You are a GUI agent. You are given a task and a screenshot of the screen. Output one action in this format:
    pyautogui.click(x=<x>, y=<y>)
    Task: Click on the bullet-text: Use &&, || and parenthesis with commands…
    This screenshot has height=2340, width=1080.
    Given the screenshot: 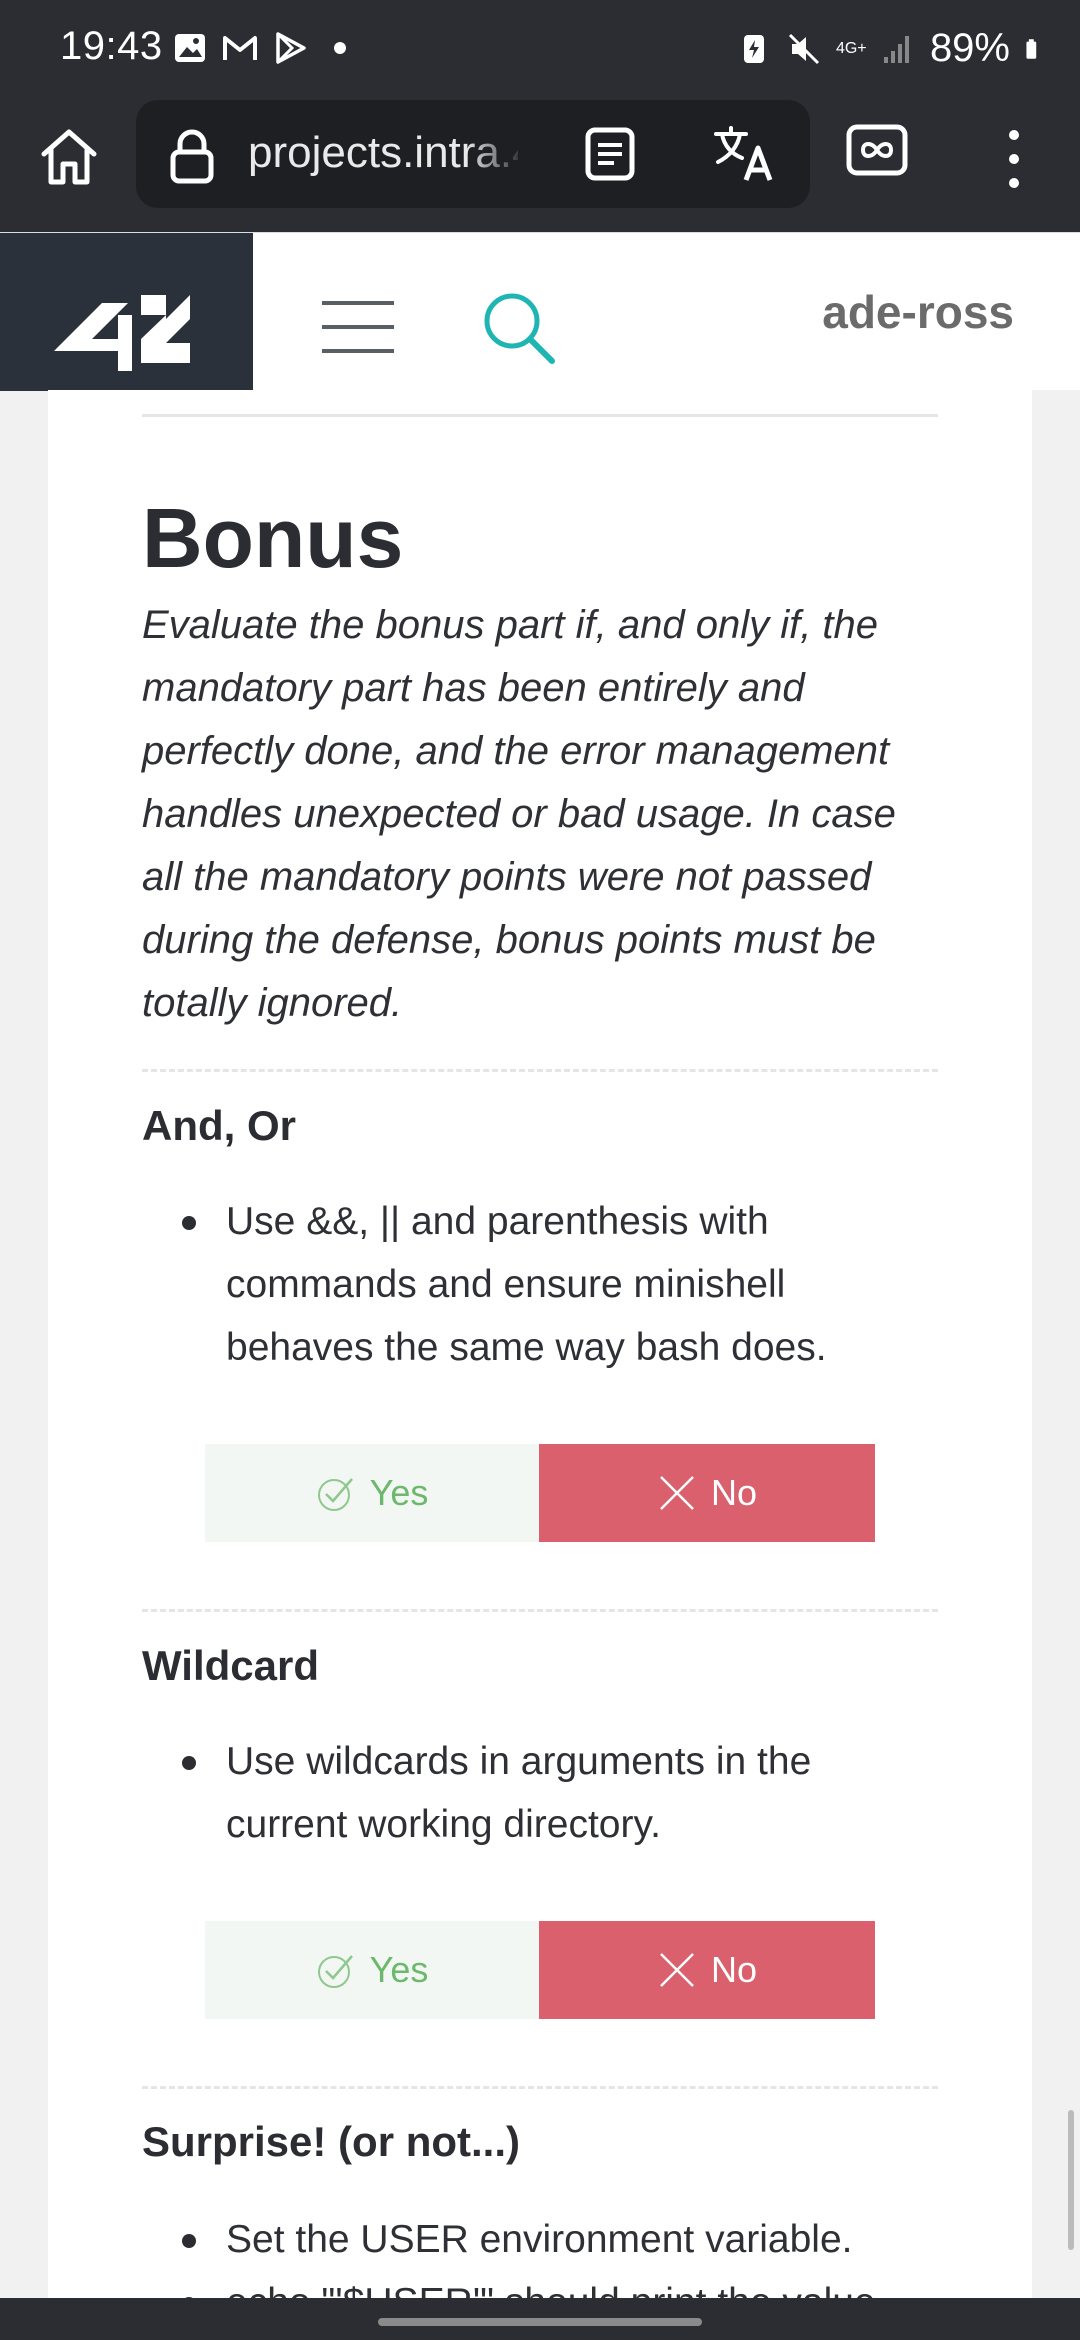 What is the action you would take?
    pyautogui.click(x=538, y=1284)
    